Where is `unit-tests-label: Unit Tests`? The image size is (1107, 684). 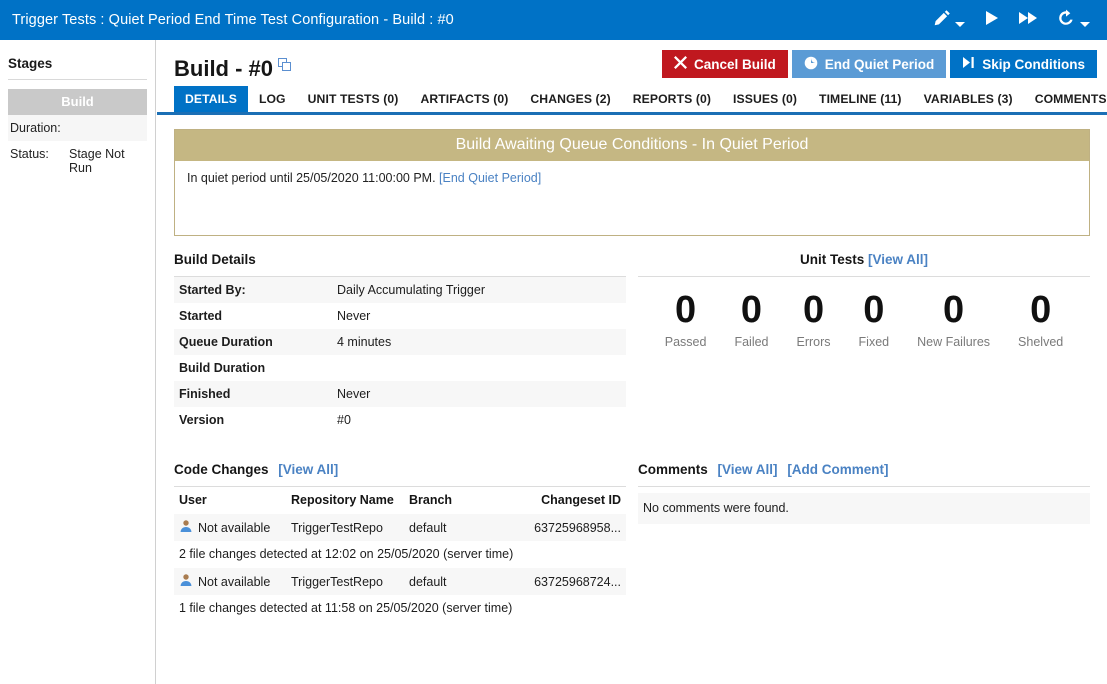 unit-tests-label: Unit Tests is located at coordinates (832, 259).